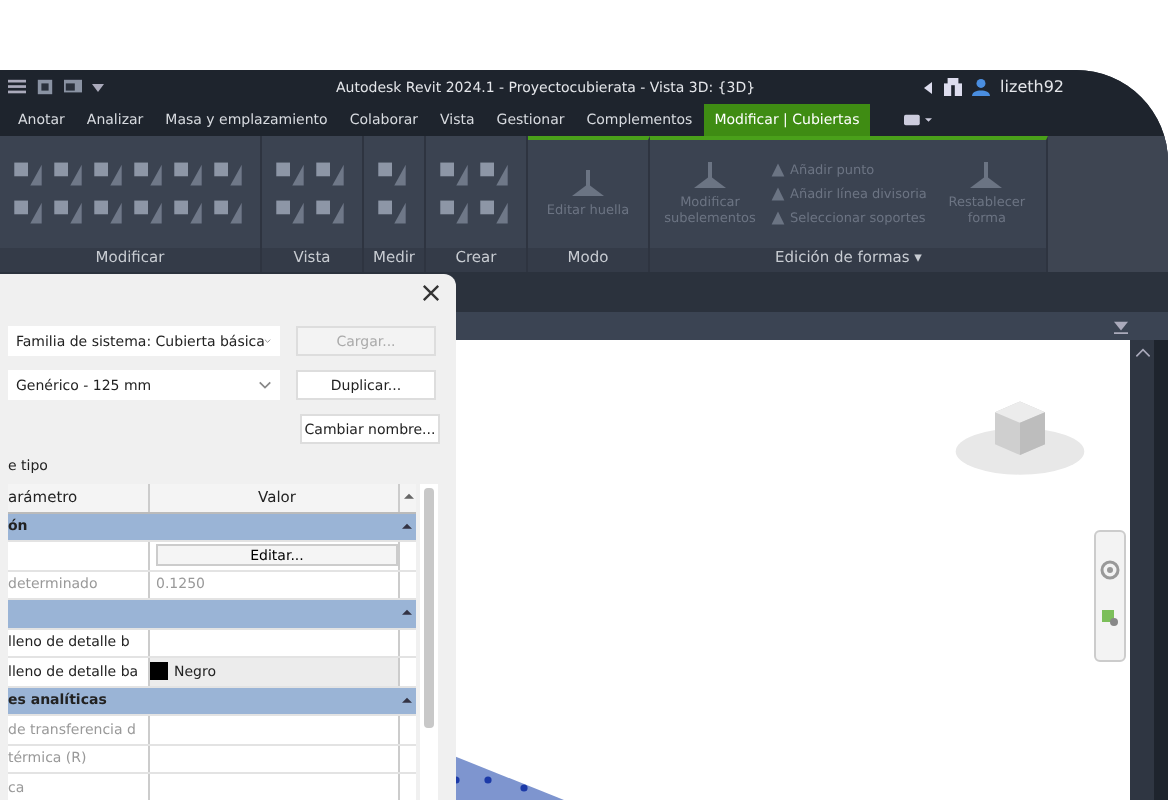  I want to click on navigation-bar, so click(1110, 596).